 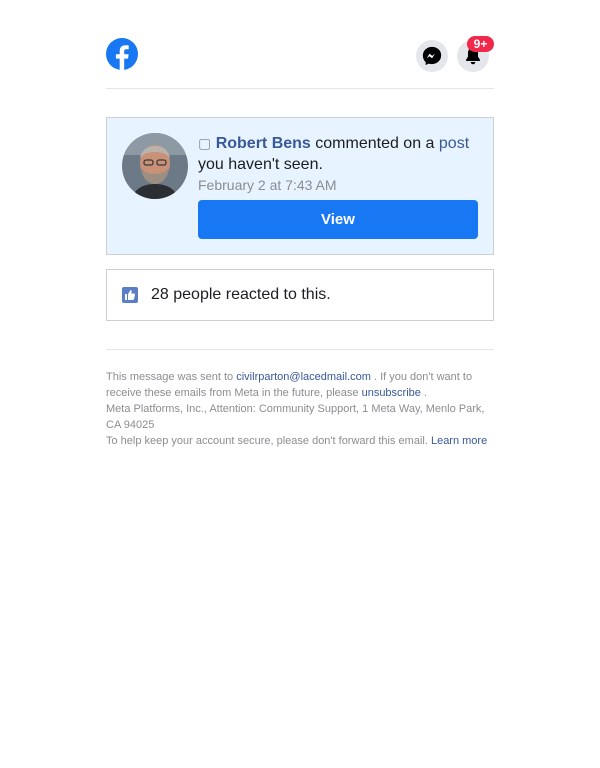 I want to click on reaction-count: 28, so click(x=160, y=294).